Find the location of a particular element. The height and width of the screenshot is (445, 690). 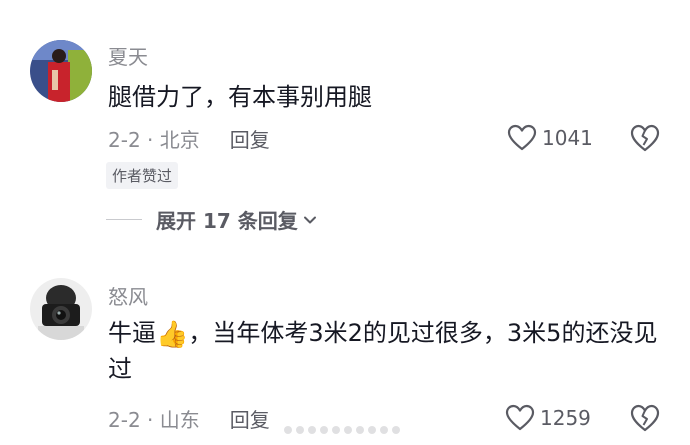

comment-meta: 2-2 · 山东 回复 is located at coordinates (189, 418).